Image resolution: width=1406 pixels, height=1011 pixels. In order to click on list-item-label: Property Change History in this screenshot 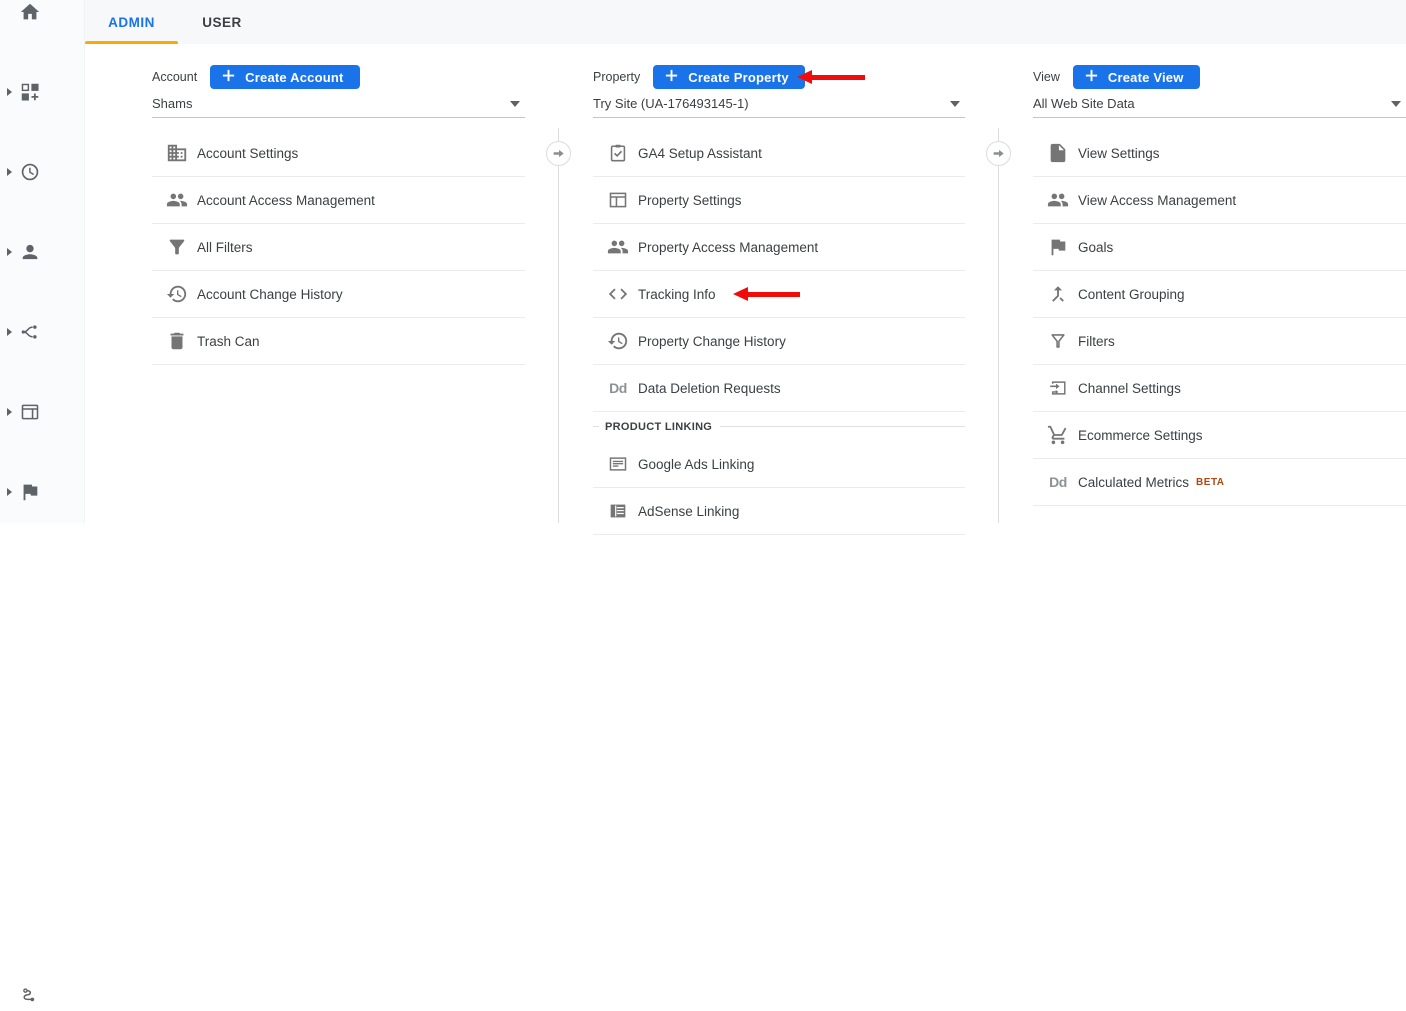, I will do `click(712, 341)`.